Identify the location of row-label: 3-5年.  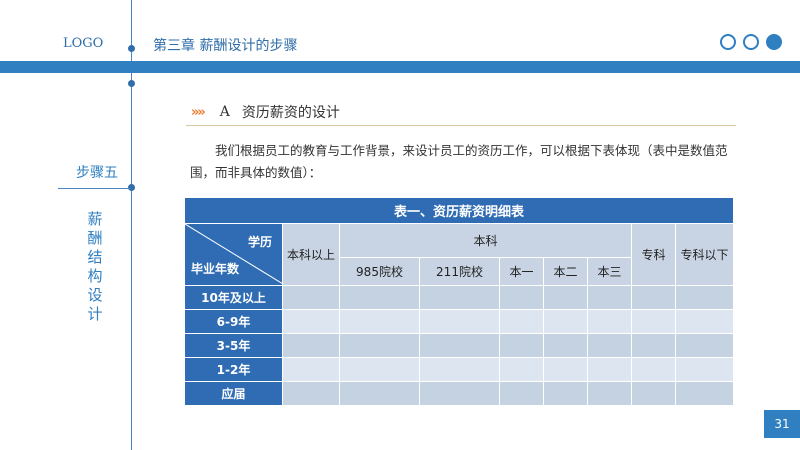
(233, 345).